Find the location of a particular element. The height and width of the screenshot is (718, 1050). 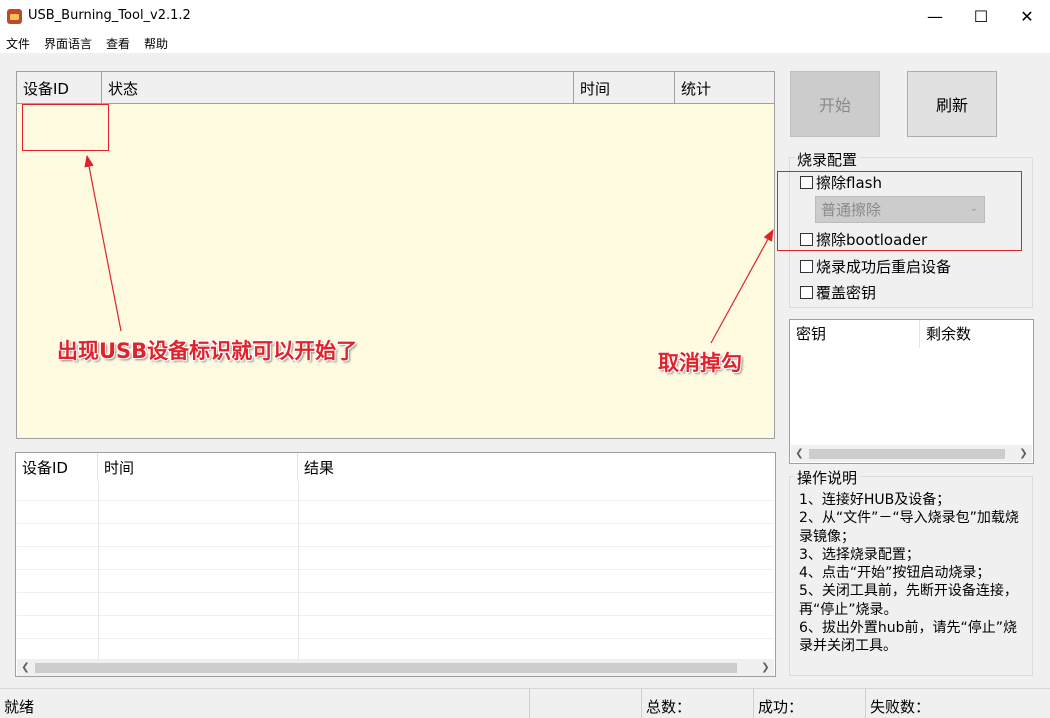

column-remaining: 剩余数 is located at coordinates (976, 334).